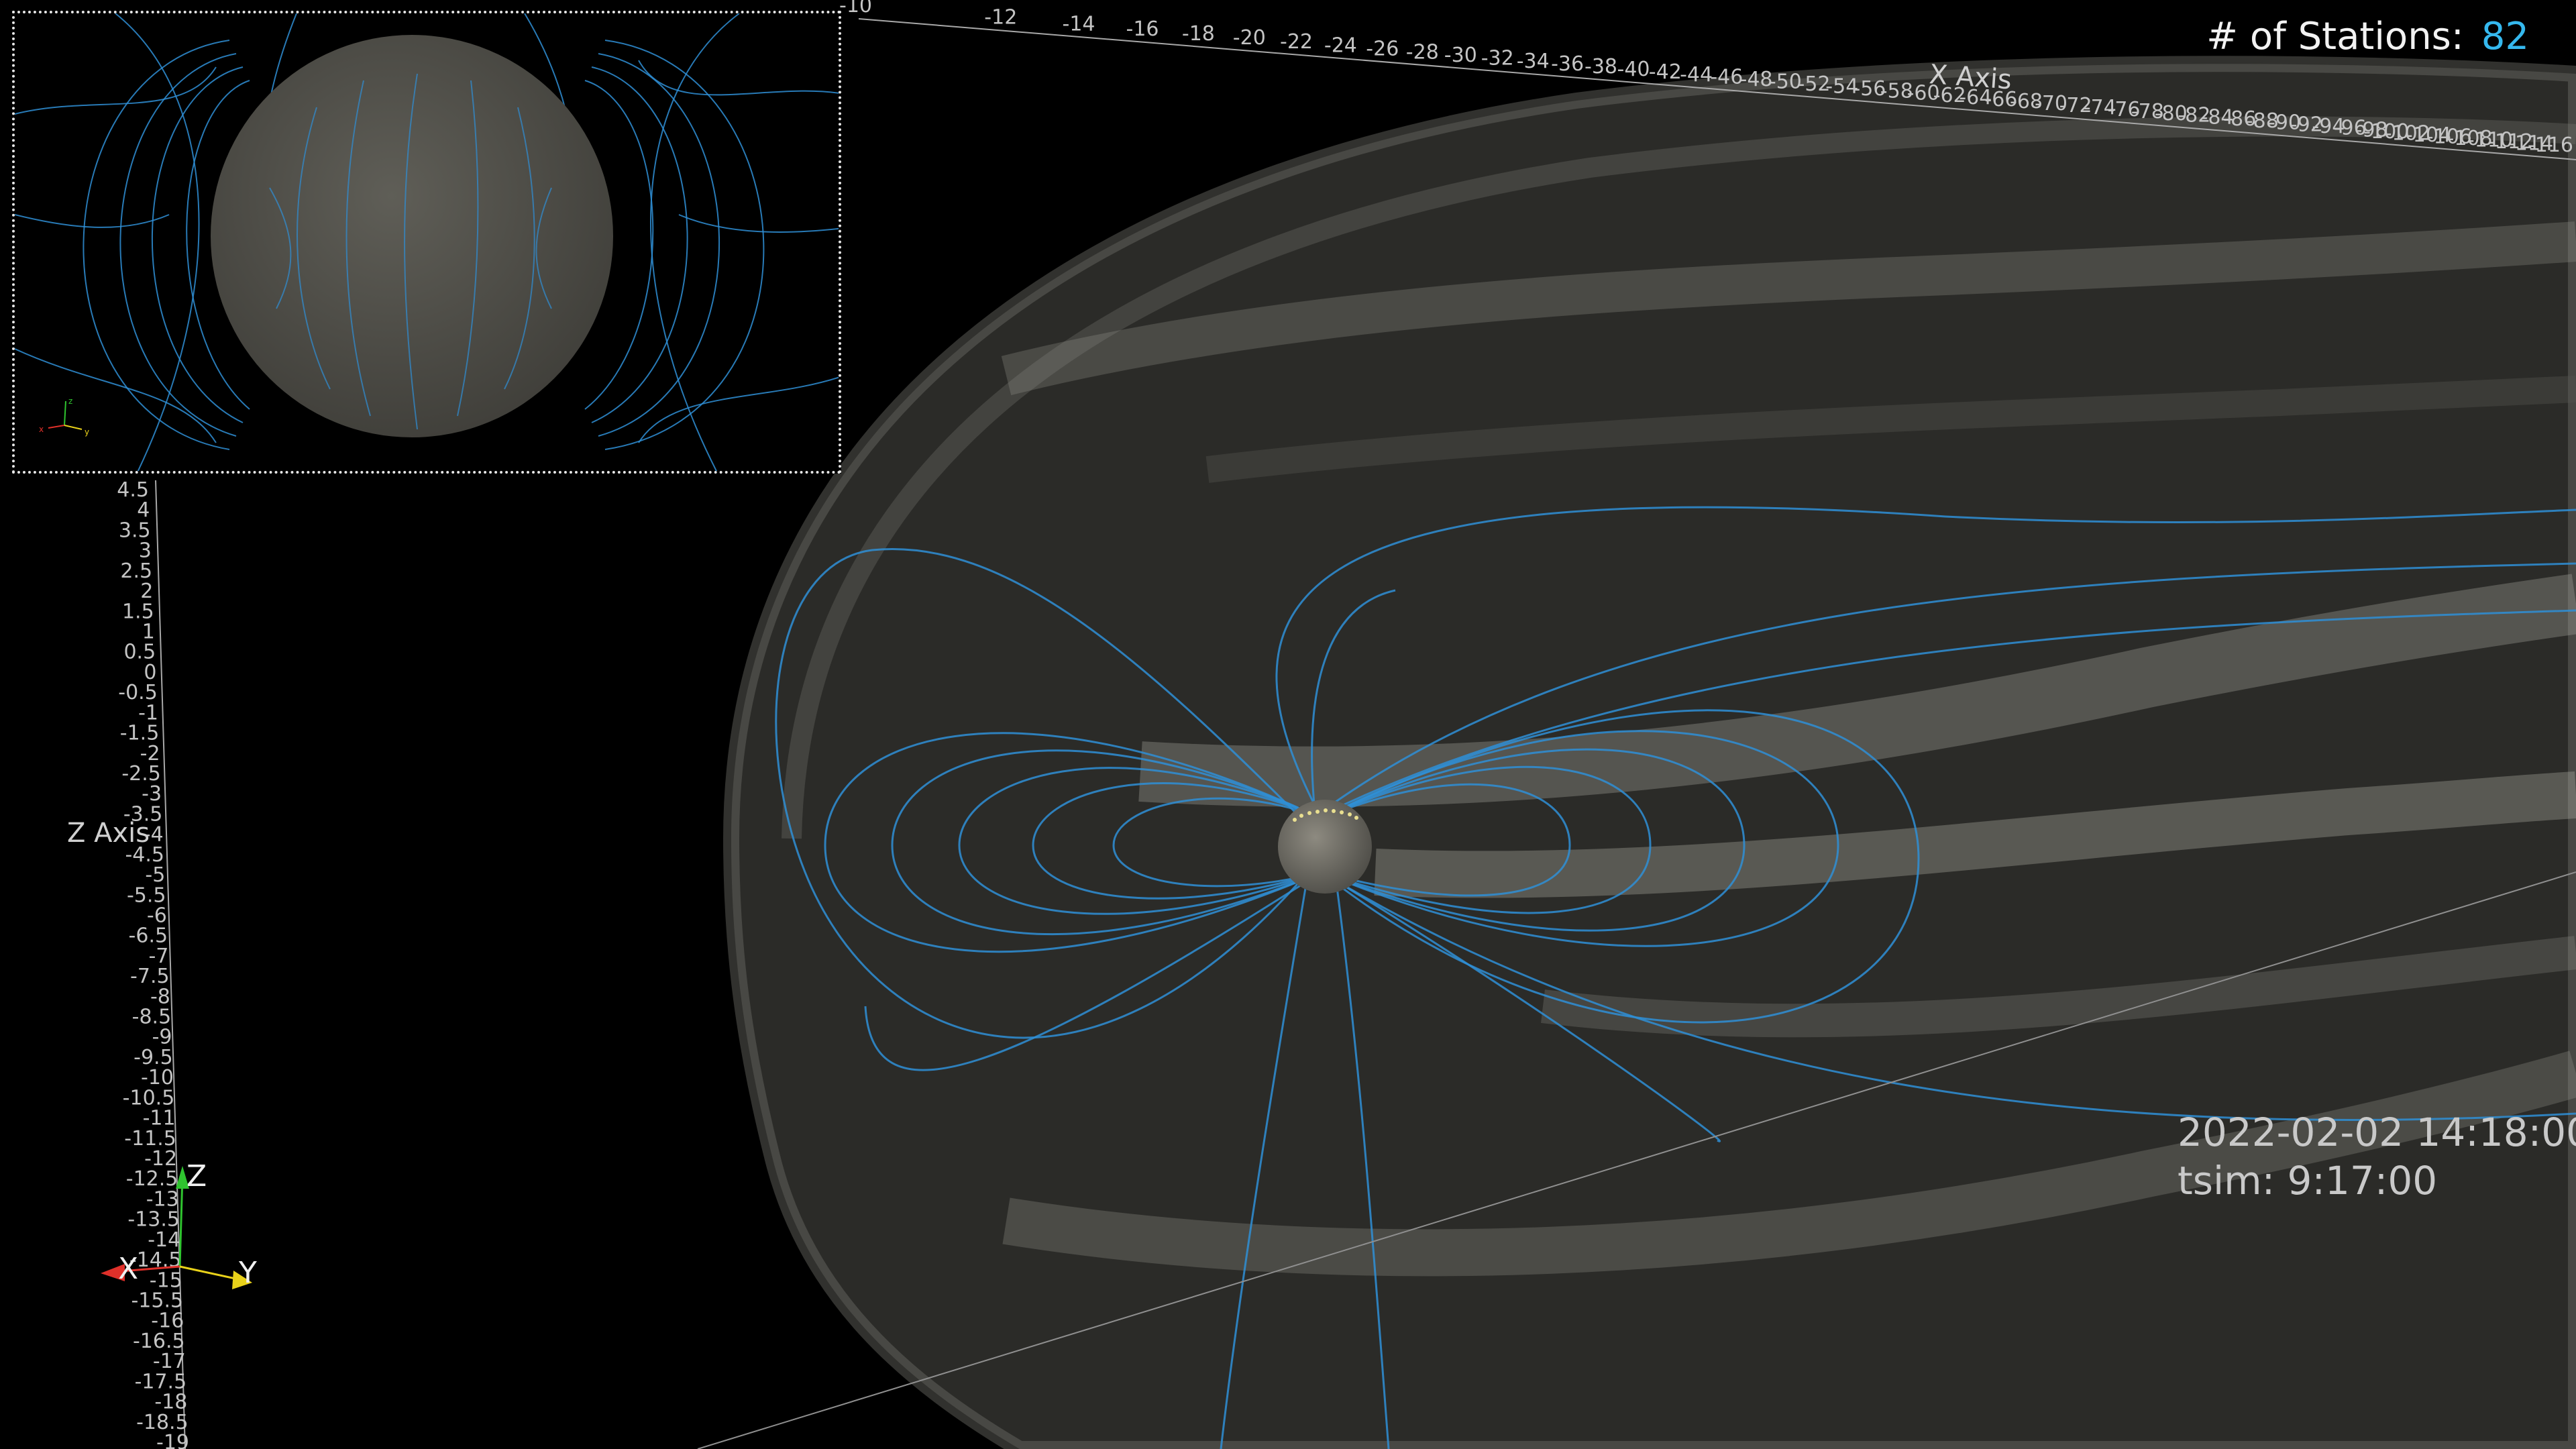 The image size is (2576, 1449). I want to click on station-count-label: # of Stations:, so click(2335, 36).